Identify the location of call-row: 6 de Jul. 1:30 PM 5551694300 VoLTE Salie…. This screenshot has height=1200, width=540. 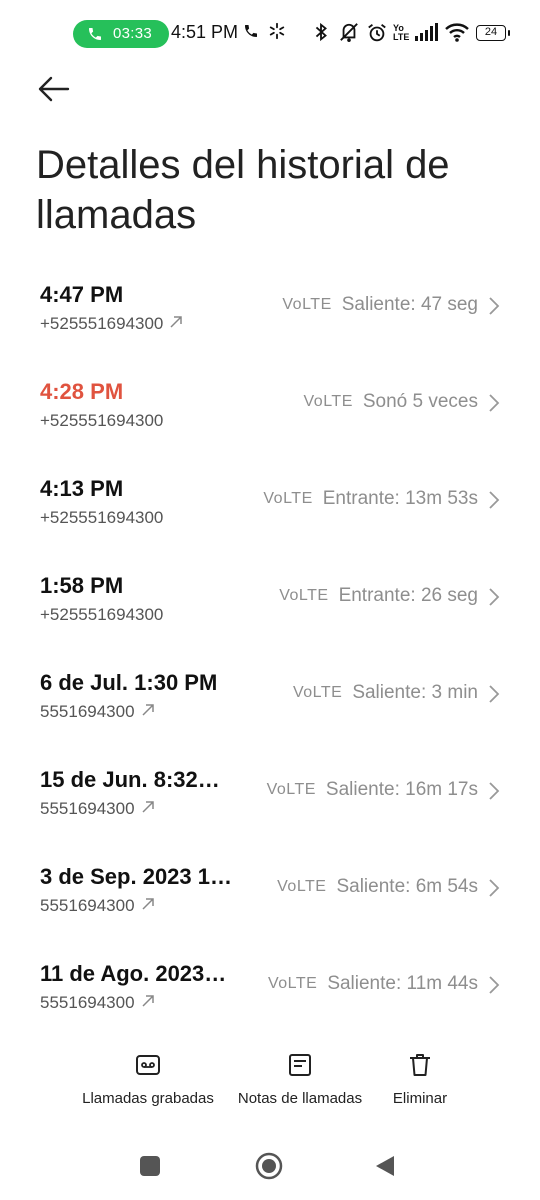
(270, 714).